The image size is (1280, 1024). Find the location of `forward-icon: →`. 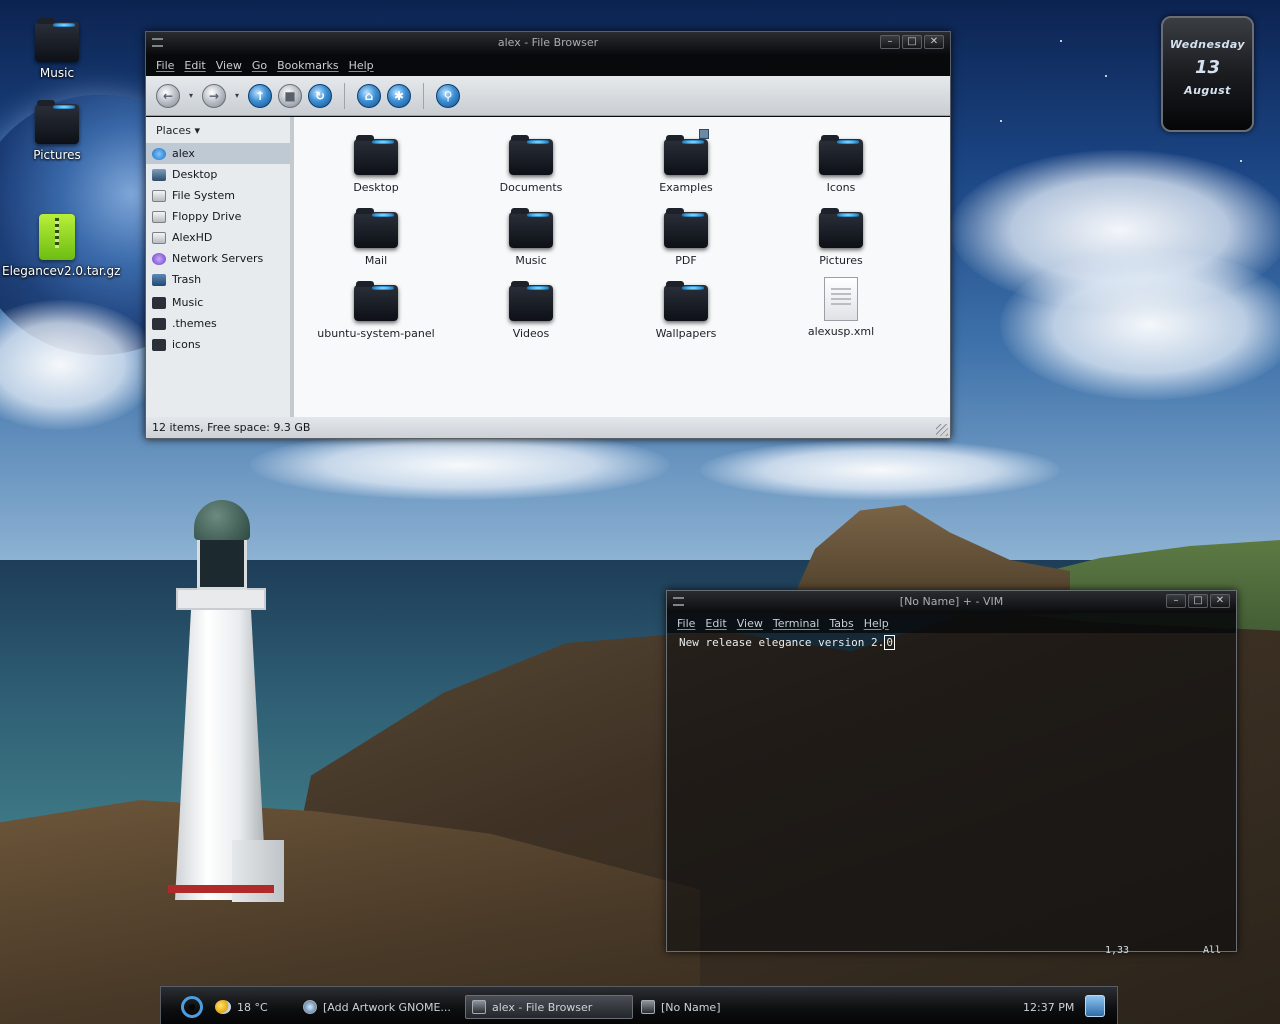

forward-icon: → is located at coordinates (214, 95).